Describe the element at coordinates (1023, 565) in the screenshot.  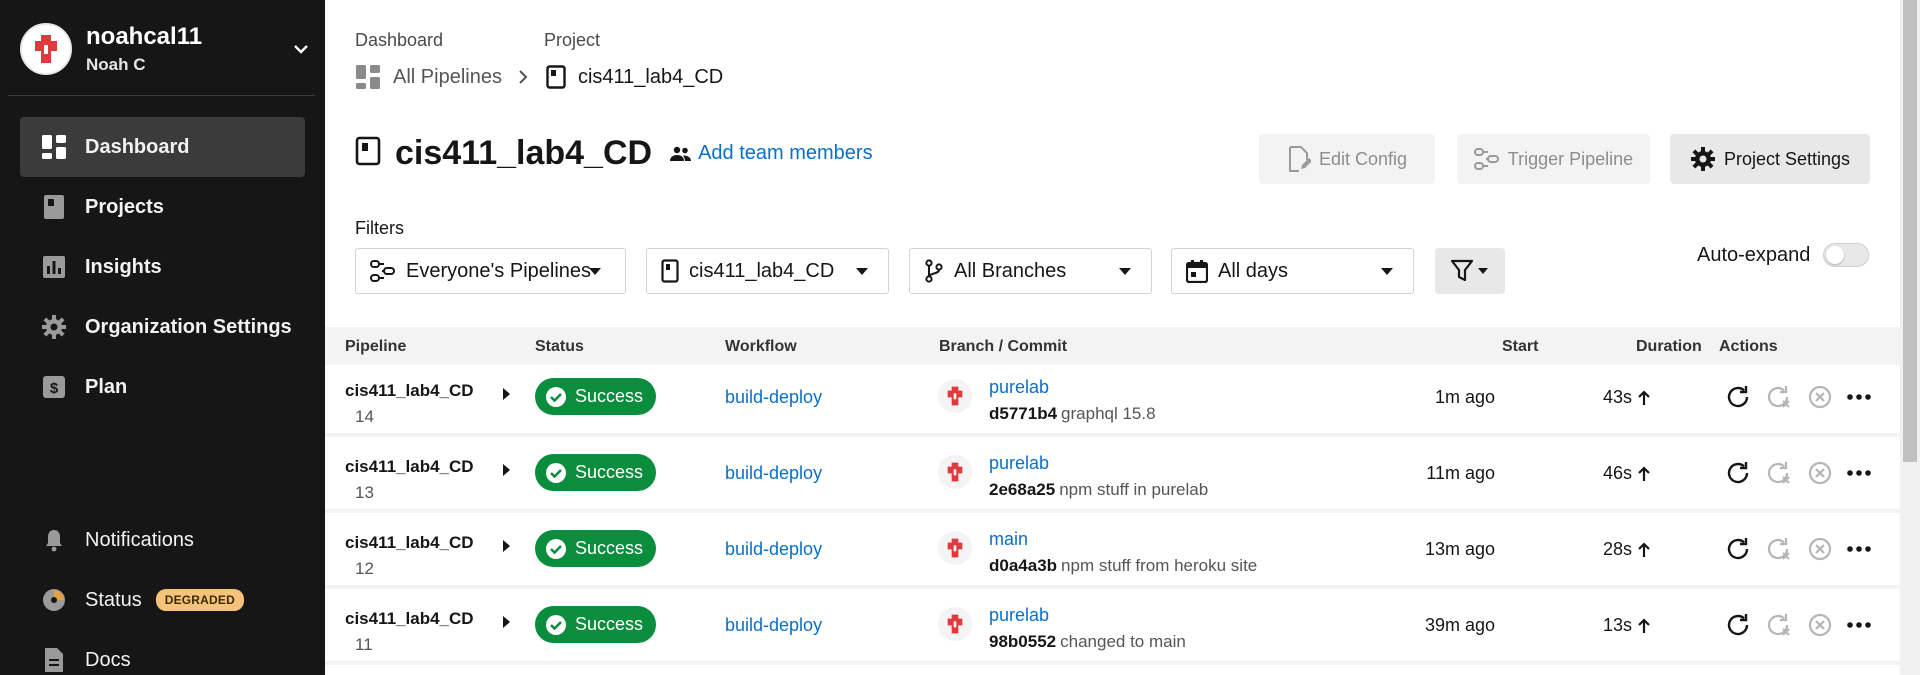
I see `commit-sha: d0a4a3b` at that location.